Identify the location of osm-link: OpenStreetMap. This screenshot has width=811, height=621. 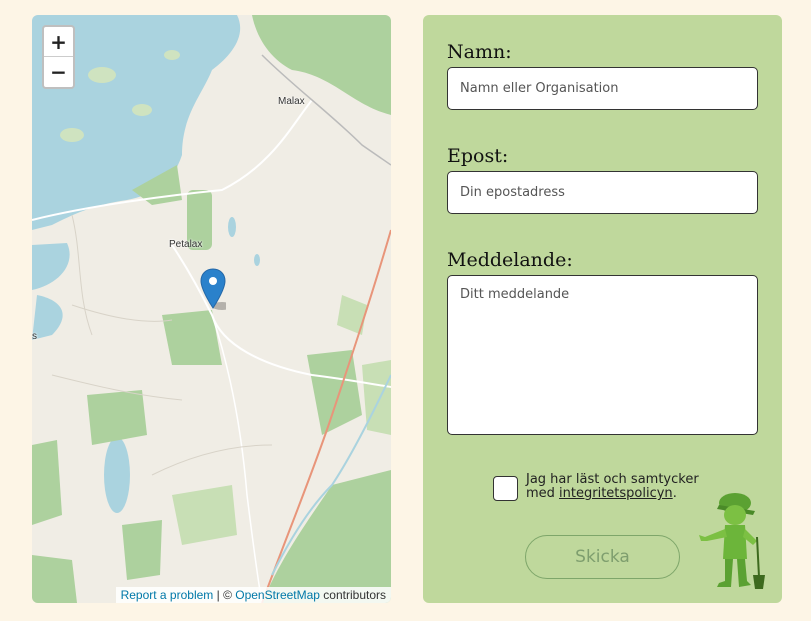
(277, 595).